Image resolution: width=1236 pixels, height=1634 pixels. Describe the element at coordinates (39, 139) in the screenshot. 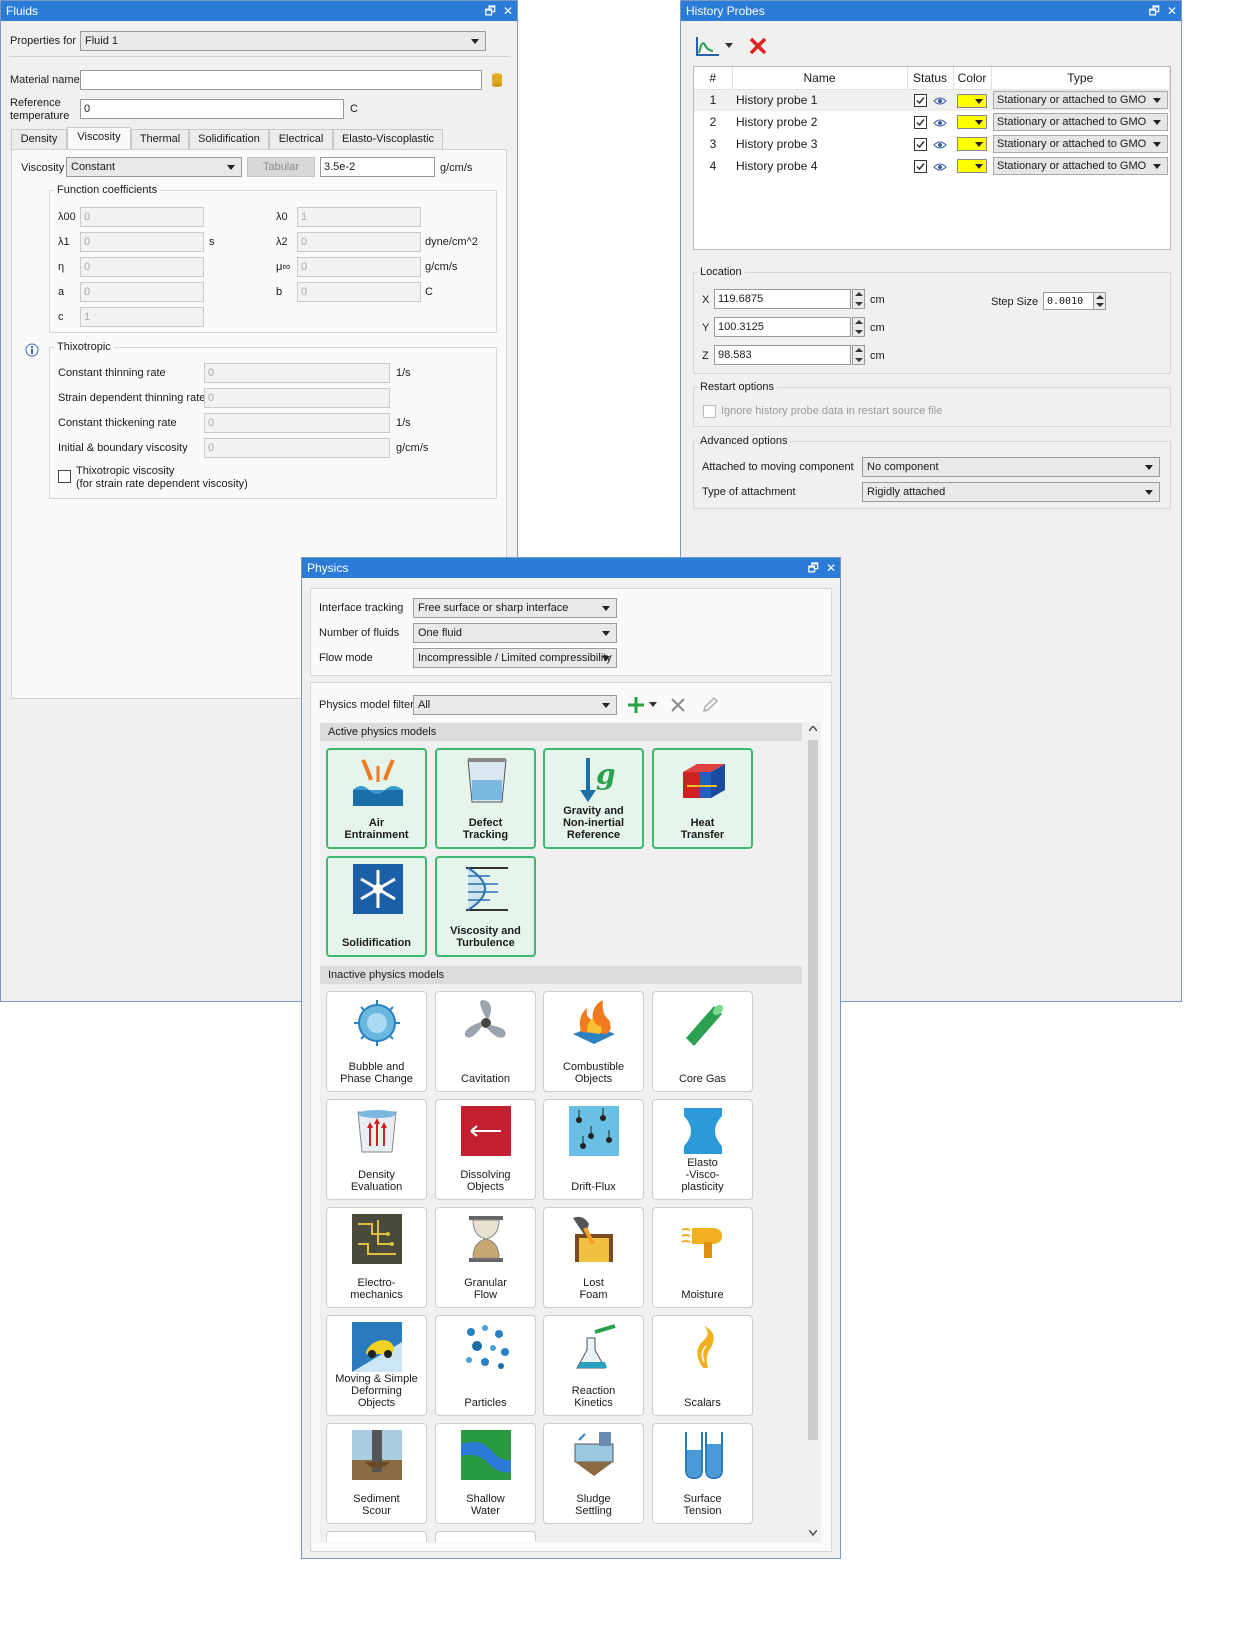

I see `tab-density: Density` at that location.